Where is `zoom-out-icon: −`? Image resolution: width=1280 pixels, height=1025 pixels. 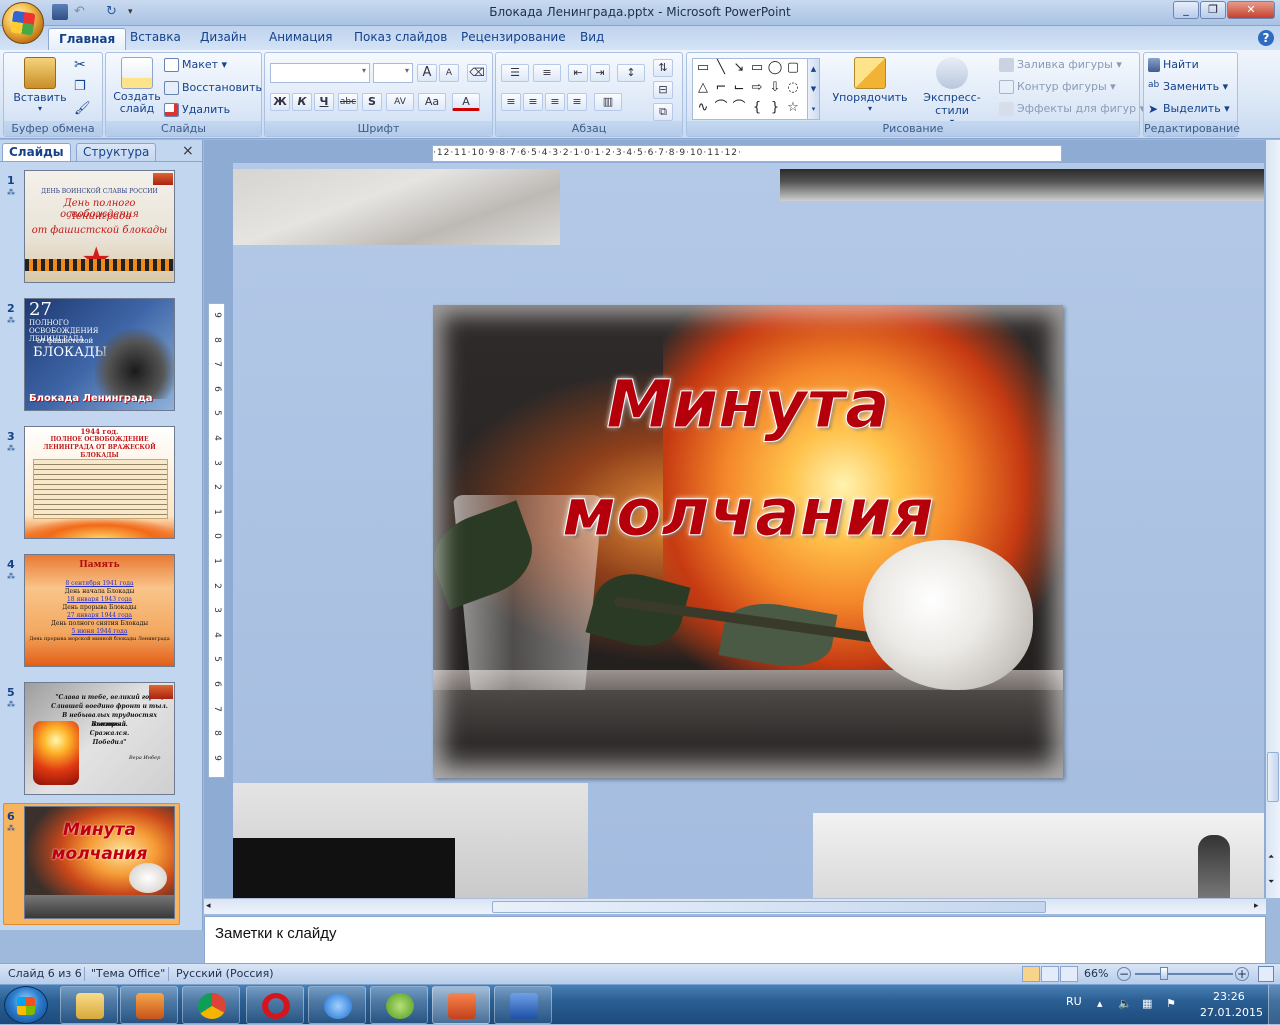 zoom-out-icon: − is located at coordinates (1124, 974).